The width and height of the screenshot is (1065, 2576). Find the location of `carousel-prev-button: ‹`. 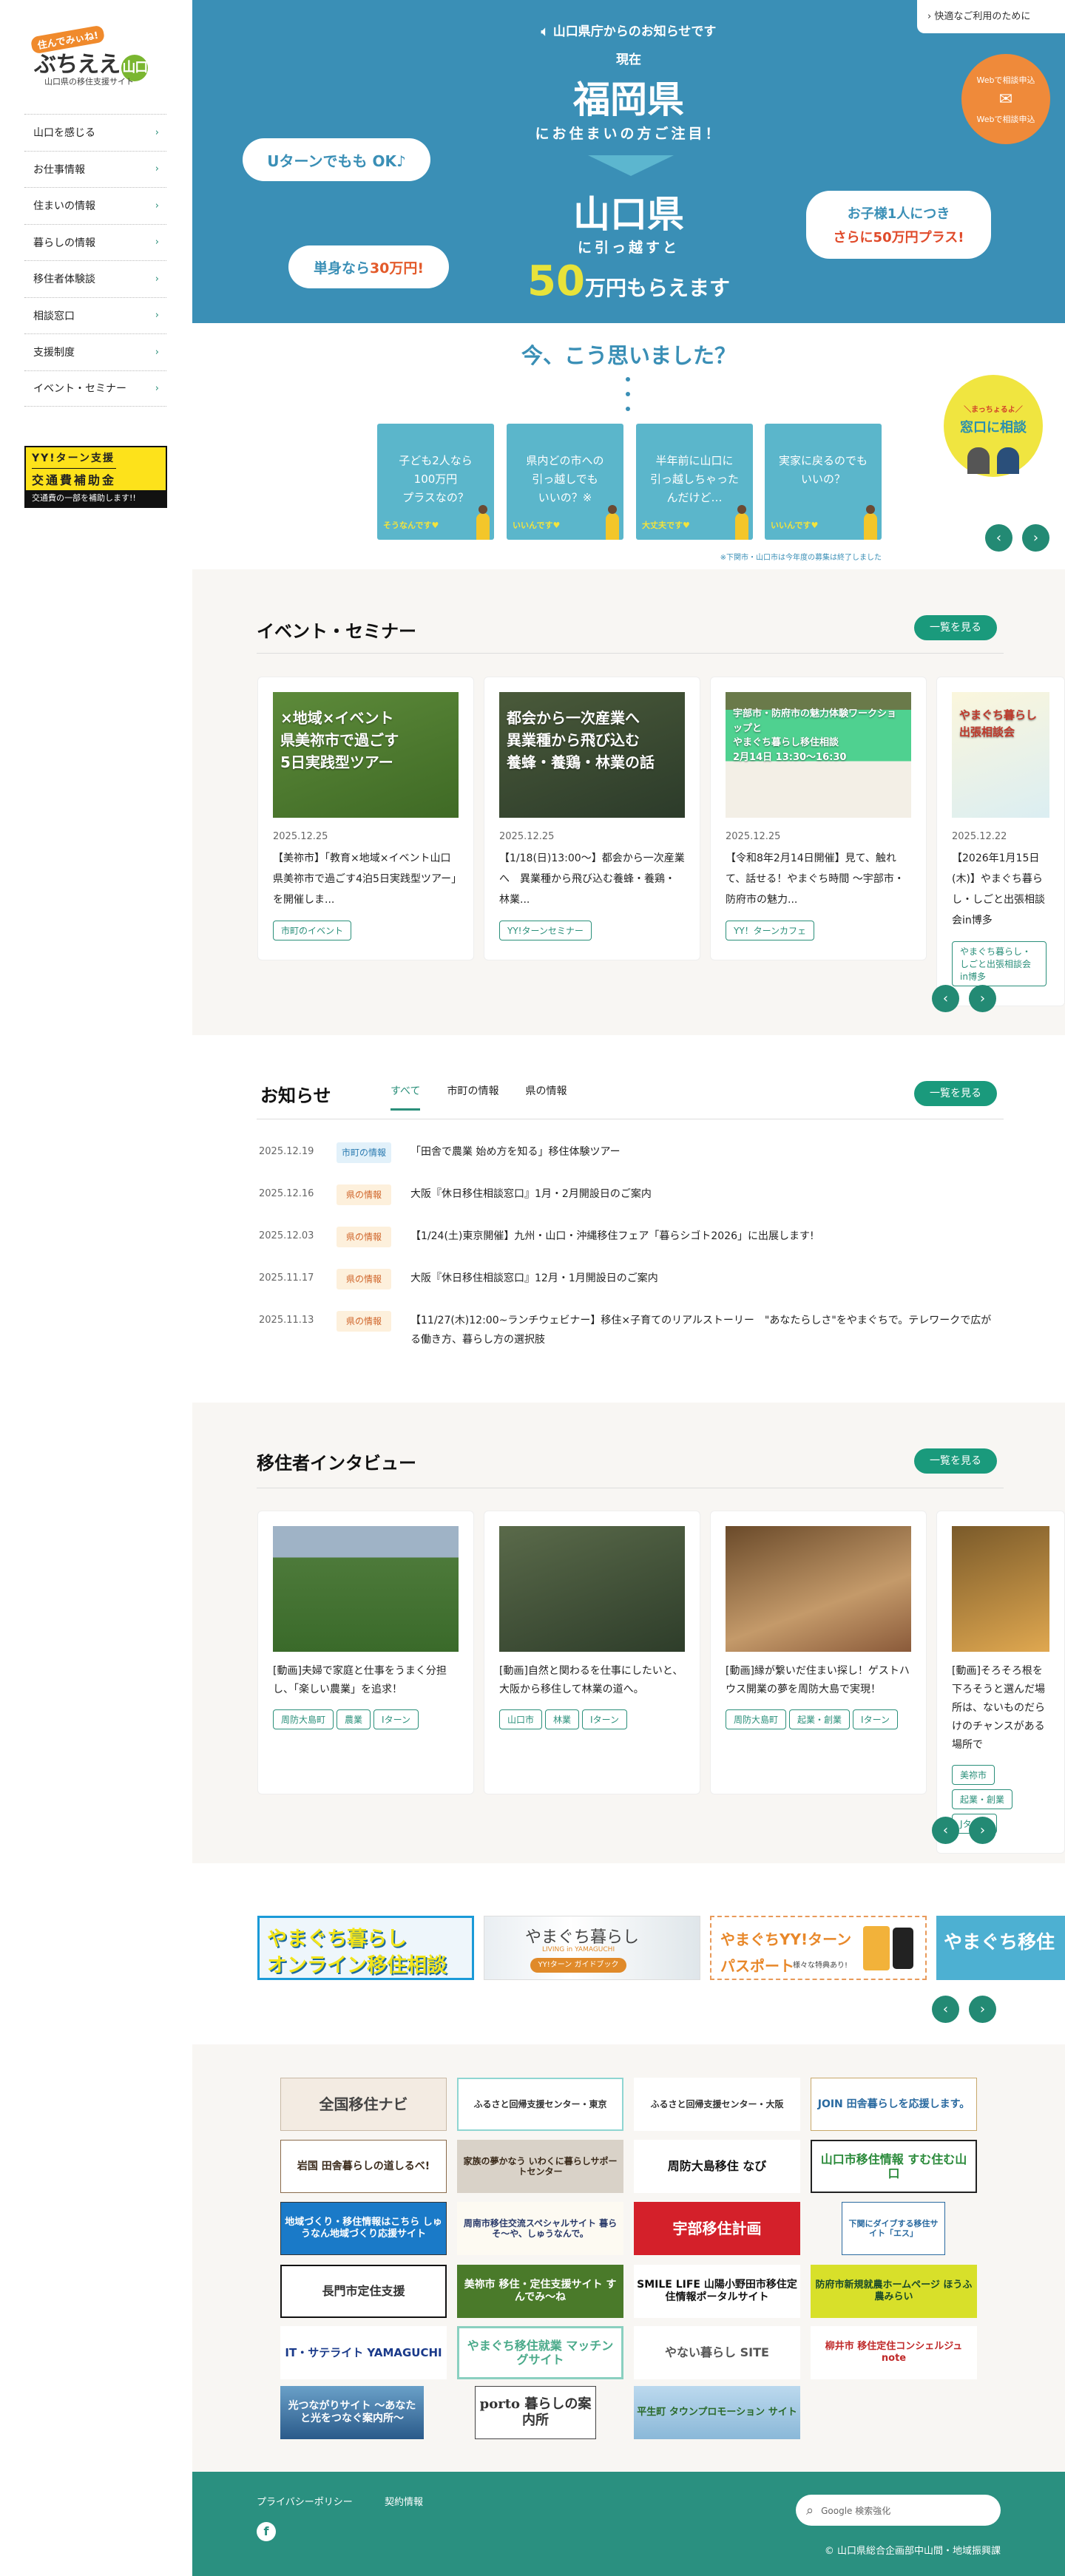

carousel-prev-button: ‹ is located at coordinates (999, 538).